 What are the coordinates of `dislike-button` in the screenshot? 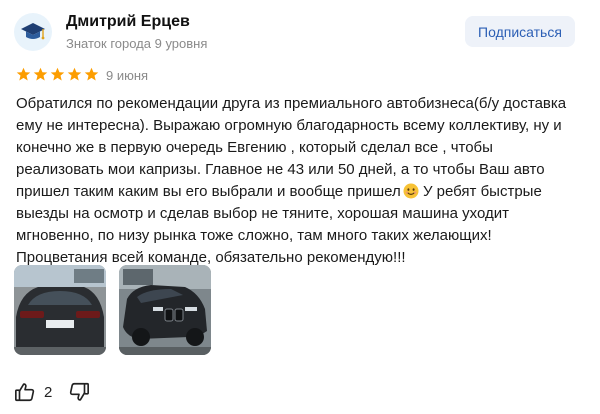 It's located at (79, 392).